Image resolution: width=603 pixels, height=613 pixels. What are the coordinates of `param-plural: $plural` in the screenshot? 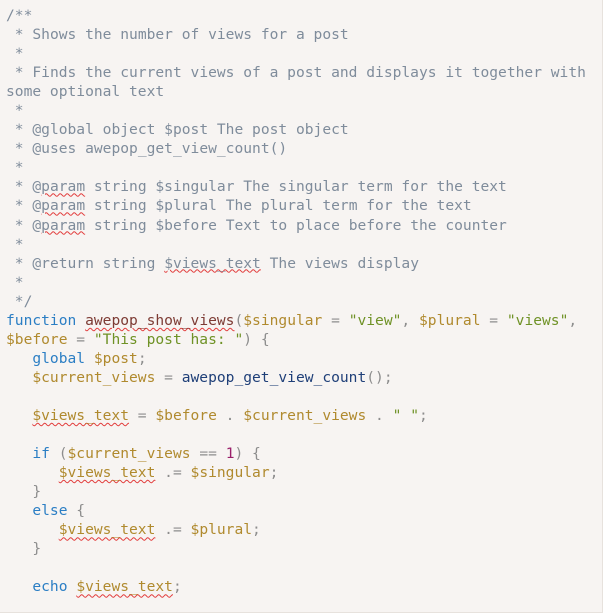 It's located at (450, 320).